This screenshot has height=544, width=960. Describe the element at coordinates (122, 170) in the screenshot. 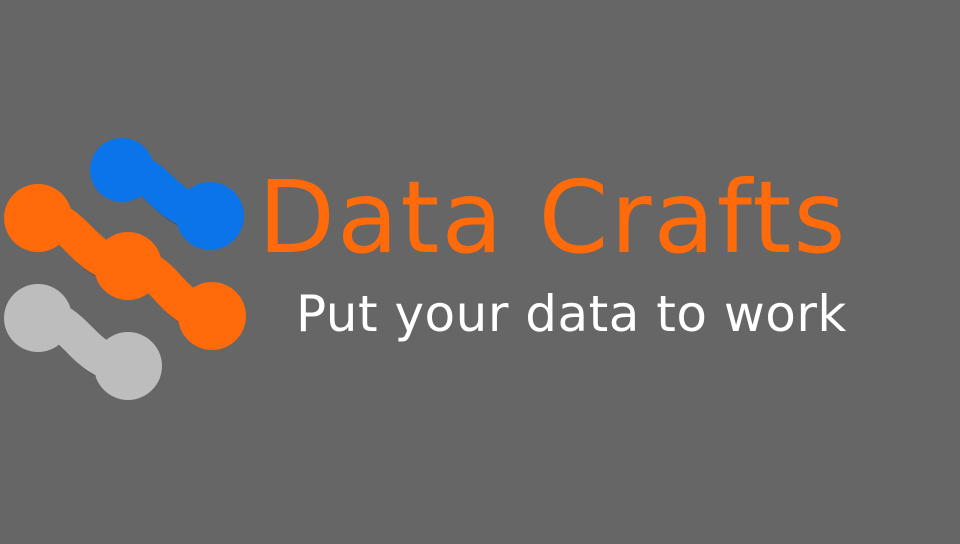

I see `blue-node-top` at that location.